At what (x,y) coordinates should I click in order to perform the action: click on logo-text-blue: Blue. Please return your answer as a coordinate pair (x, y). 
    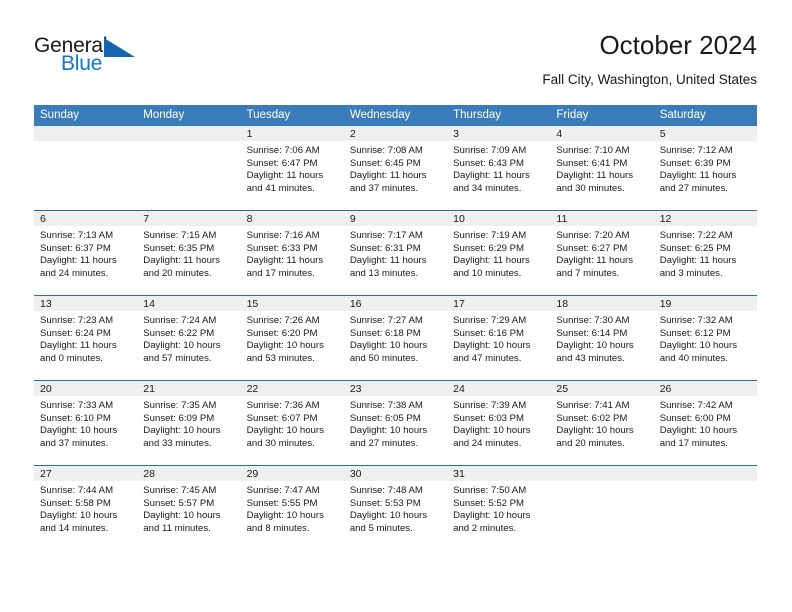
    Looking at the image, I should click on (82, 63).